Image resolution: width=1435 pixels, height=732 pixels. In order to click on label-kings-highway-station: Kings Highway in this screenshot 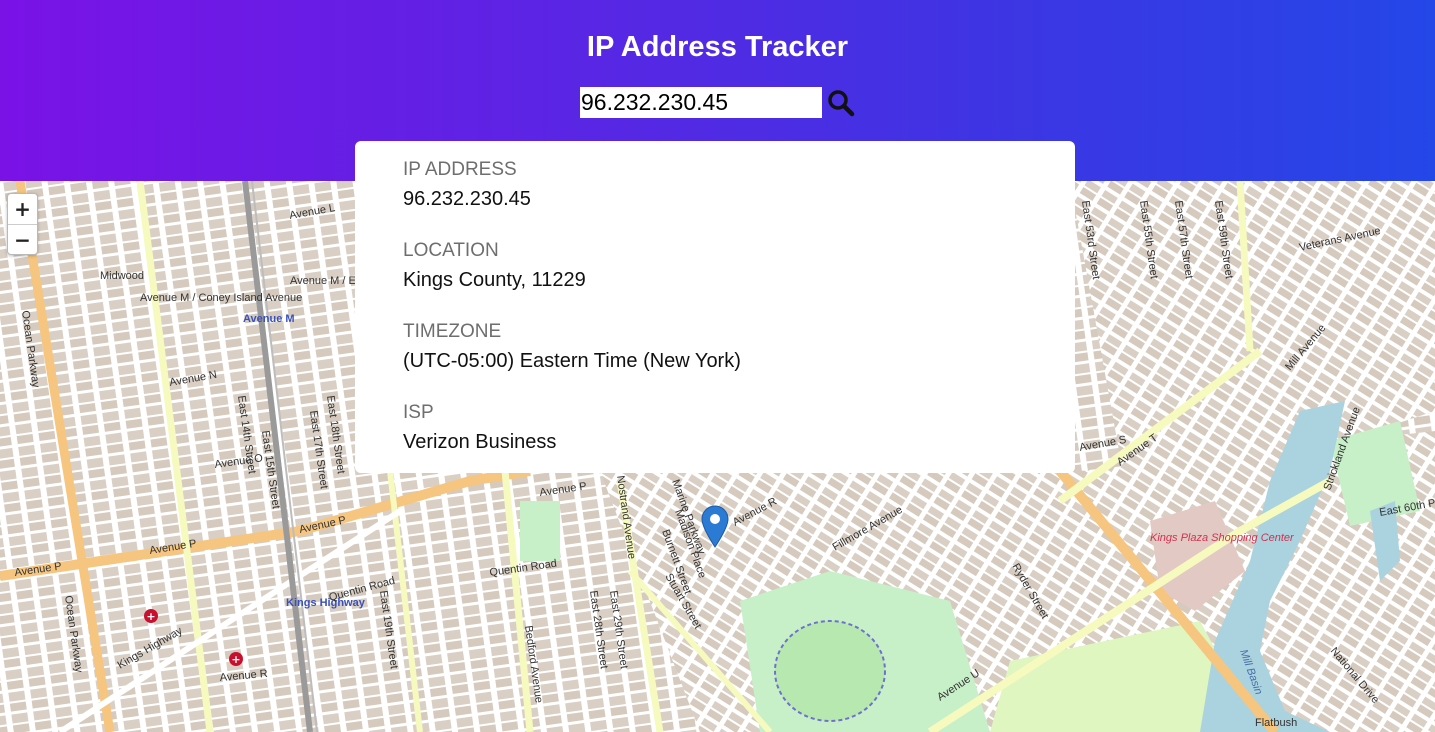, I will do `click(326, 603)`.